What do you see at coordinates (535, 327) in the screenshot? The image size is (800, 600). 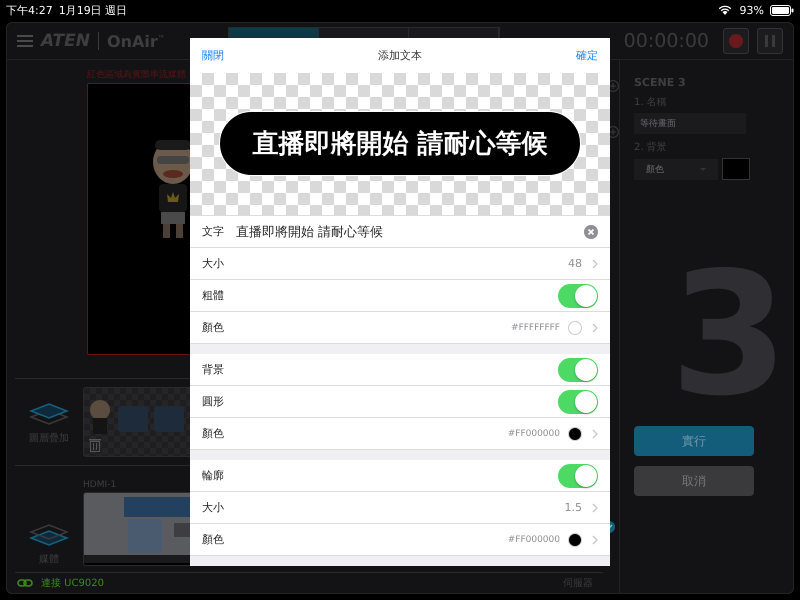 I see `color-code: #FFFFFFFF` at bounding box center [535, 327].